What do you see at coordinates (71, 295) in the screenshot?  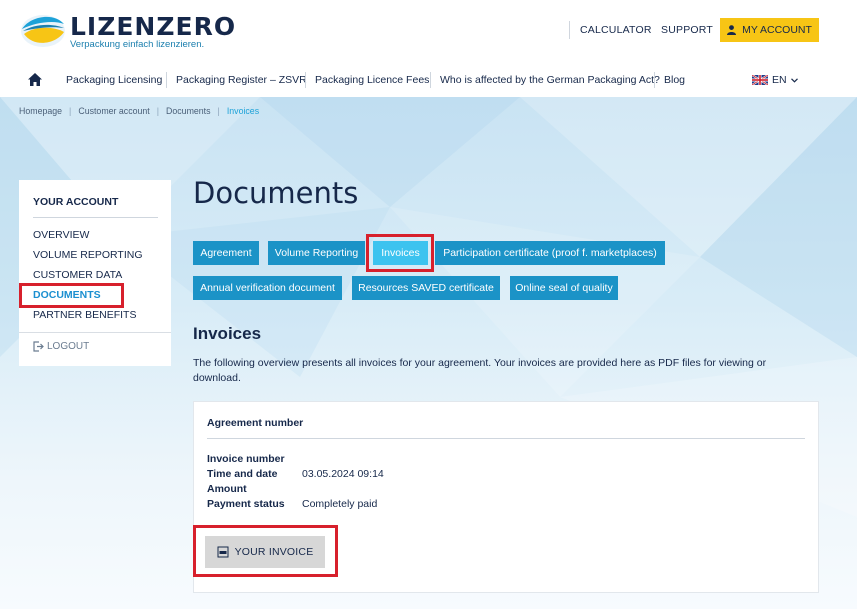 I see `highlight-documents` at bounding box center [71, 295].